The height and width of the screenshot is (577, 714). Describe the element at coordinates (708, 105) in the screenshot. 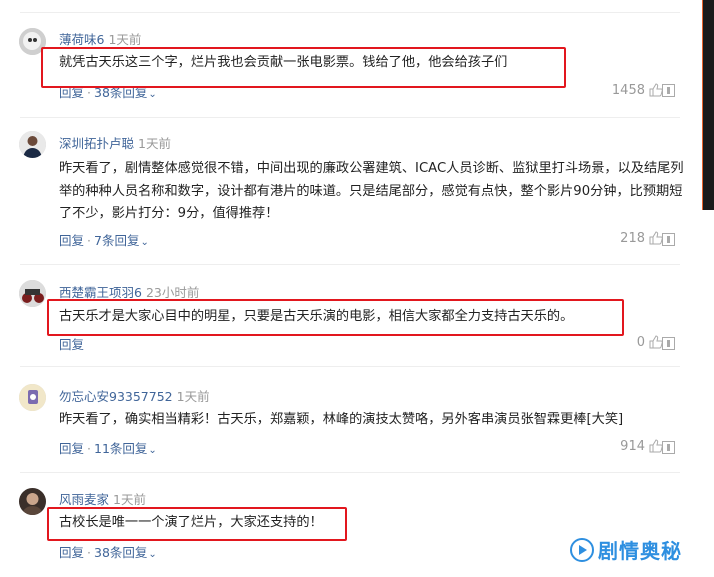

I see `side-panel` at that location.